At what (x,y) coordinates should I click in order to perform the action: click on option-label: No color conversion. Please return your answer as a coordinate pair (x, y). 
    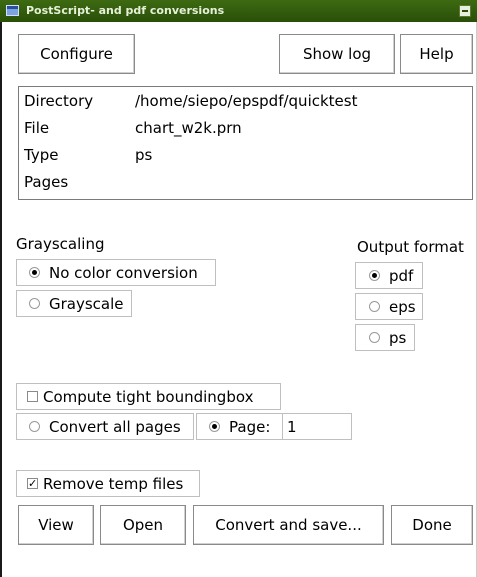
    Looking at the image, I should click on (123, 272).